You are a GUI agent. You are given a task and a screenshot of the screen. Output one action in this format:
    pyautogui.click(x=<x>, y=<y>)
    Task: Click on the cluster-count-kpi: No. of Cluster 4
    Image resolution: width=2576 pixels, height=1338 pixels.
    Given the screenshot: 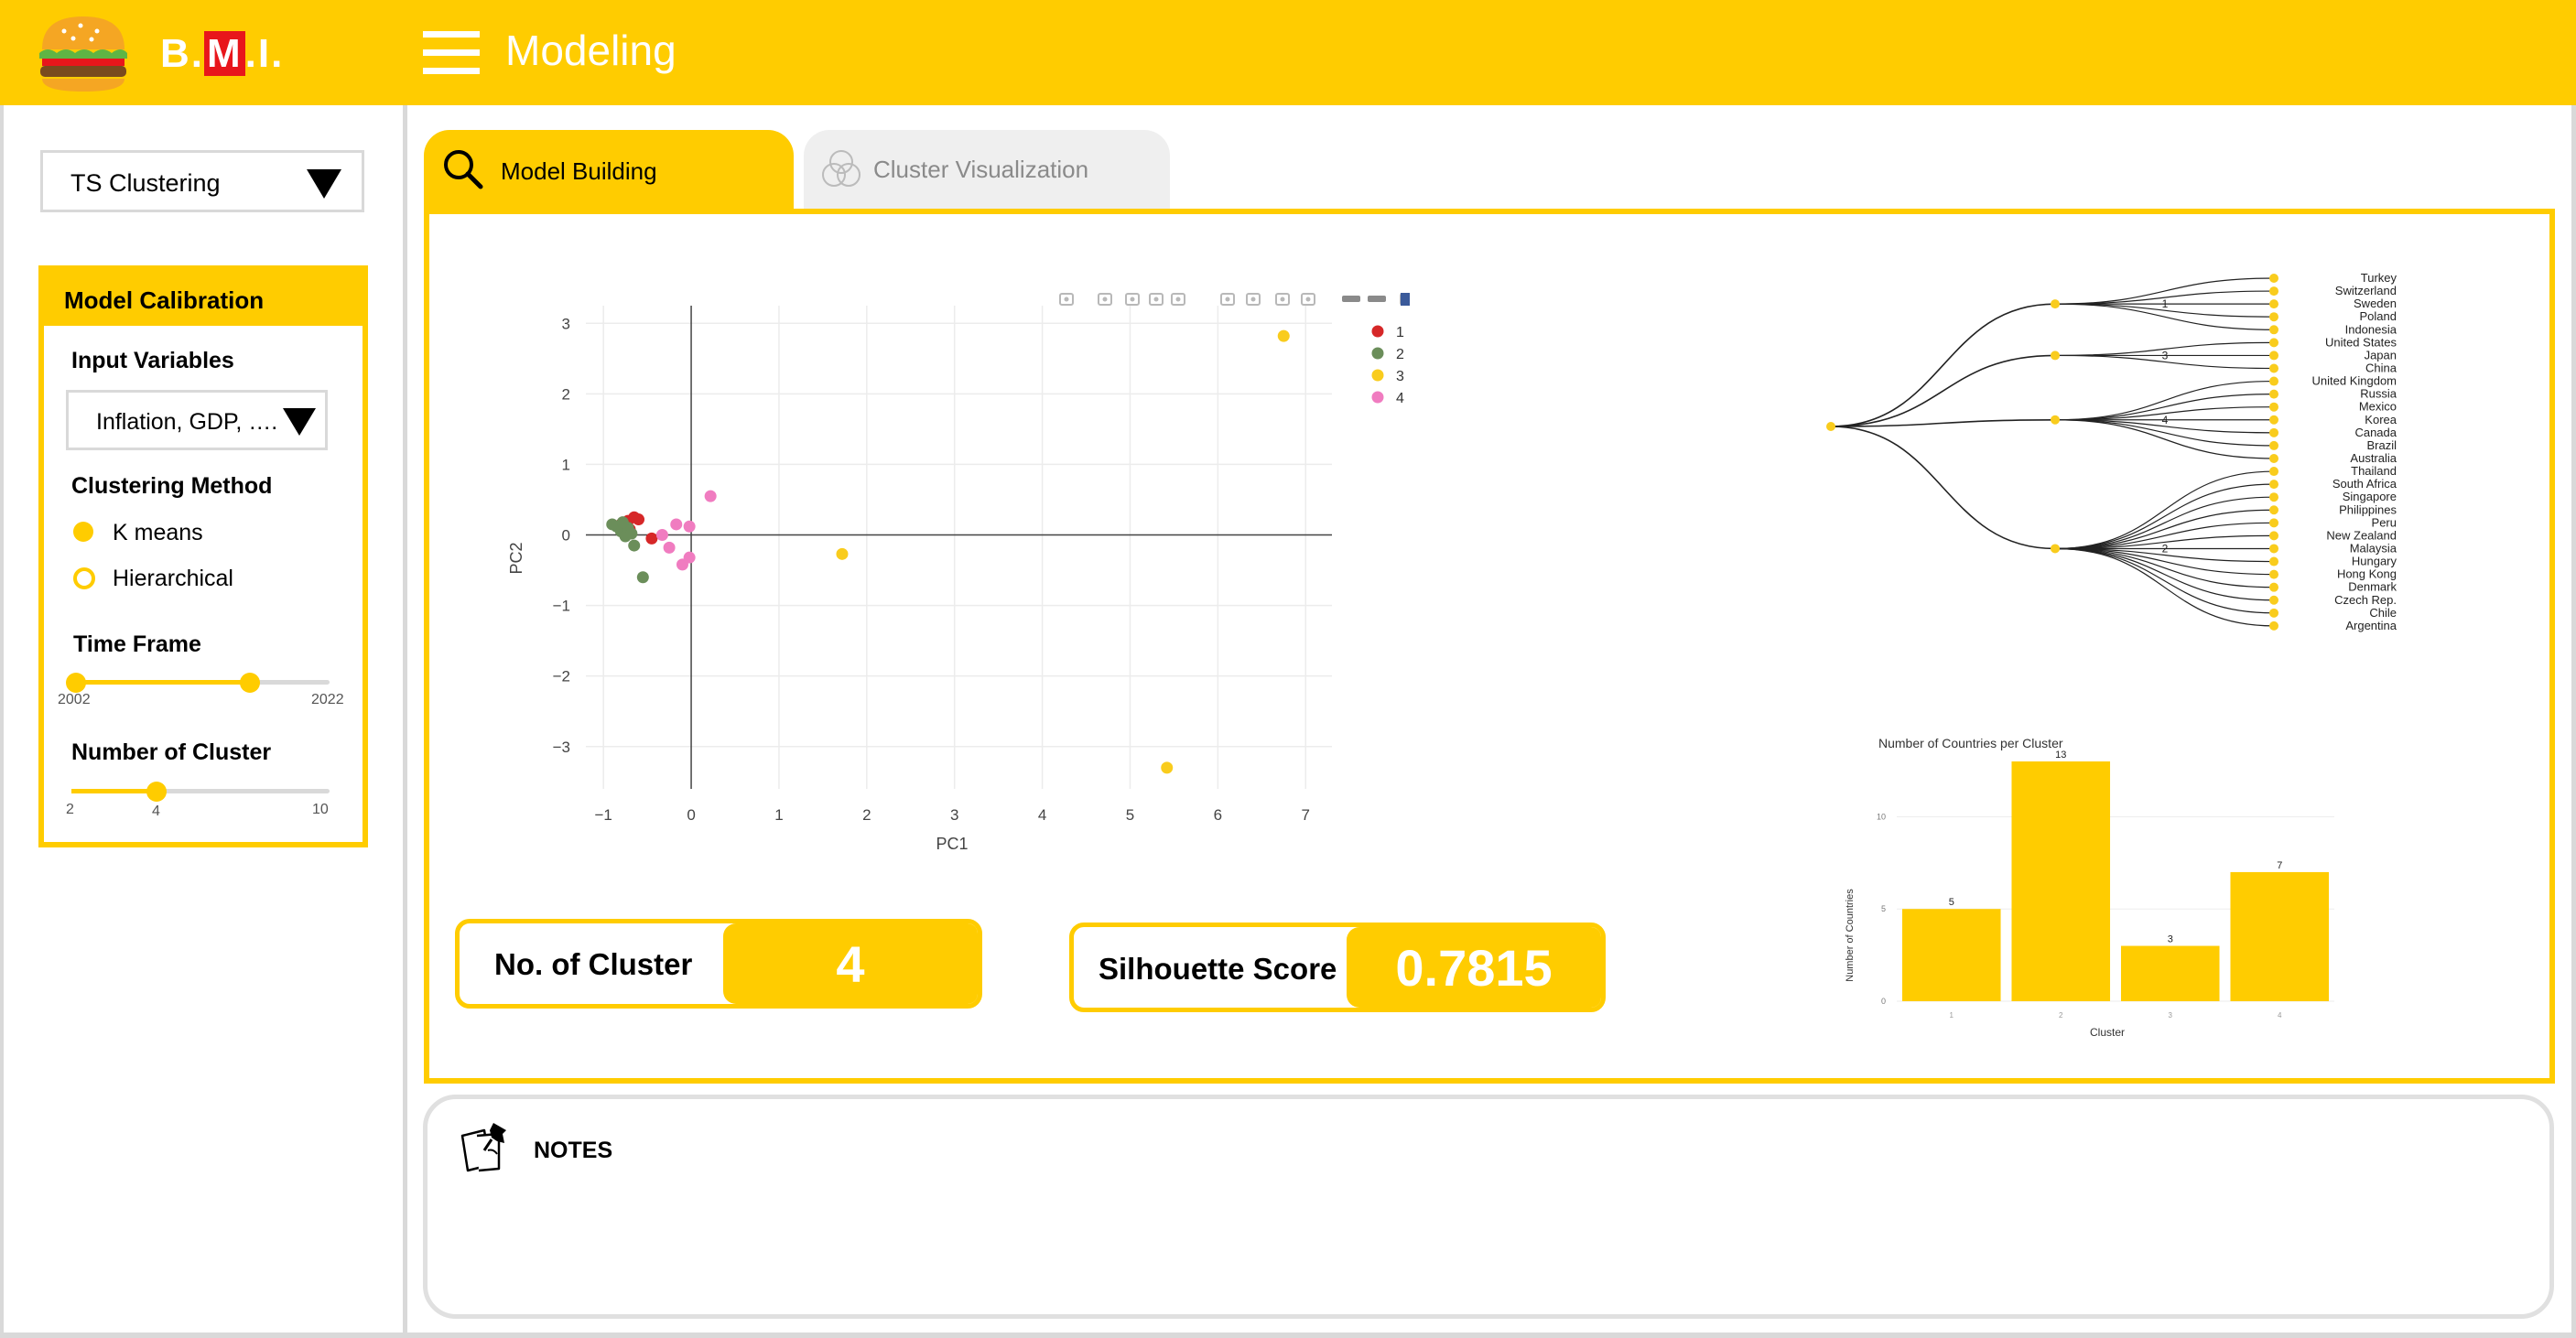 What is the action you would take?
    pyautogui.click(x=719, y=964)
    